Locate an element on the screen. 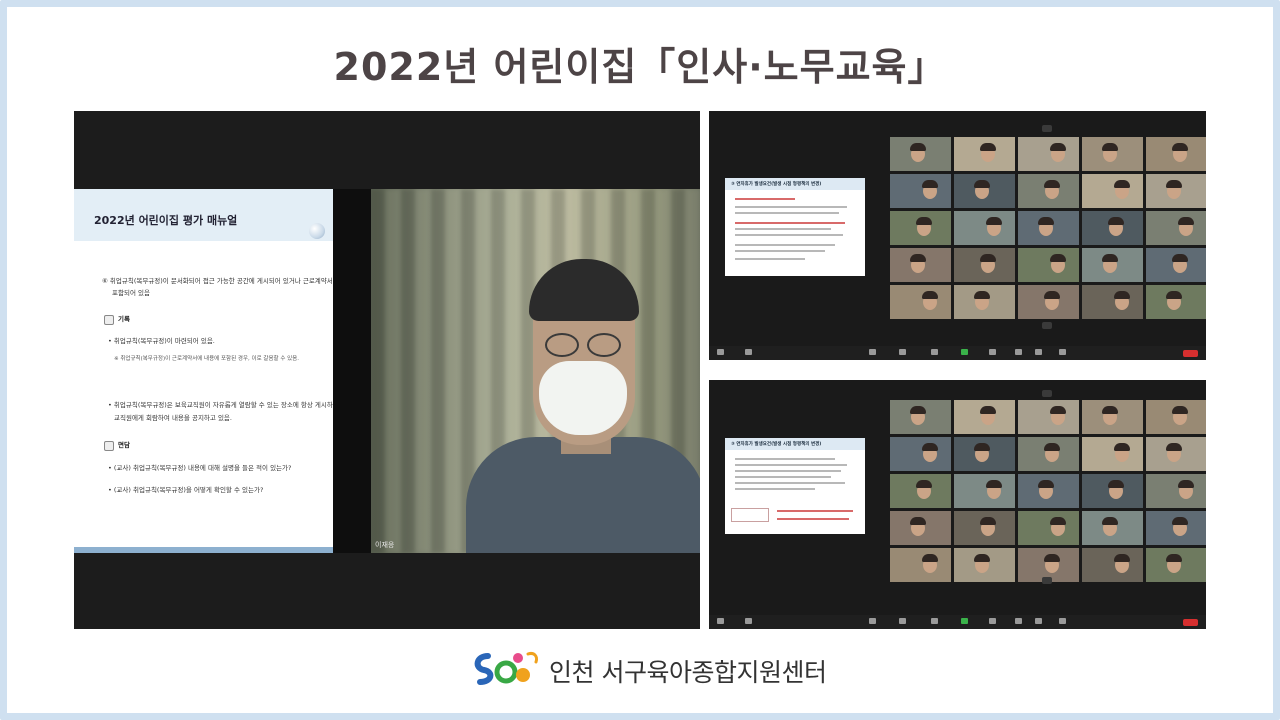 This screenshot has height=720, width=1280. record-1: • 취업규칙(복무규정)이 마련되어 있음. is located at coordinates (161, 341).